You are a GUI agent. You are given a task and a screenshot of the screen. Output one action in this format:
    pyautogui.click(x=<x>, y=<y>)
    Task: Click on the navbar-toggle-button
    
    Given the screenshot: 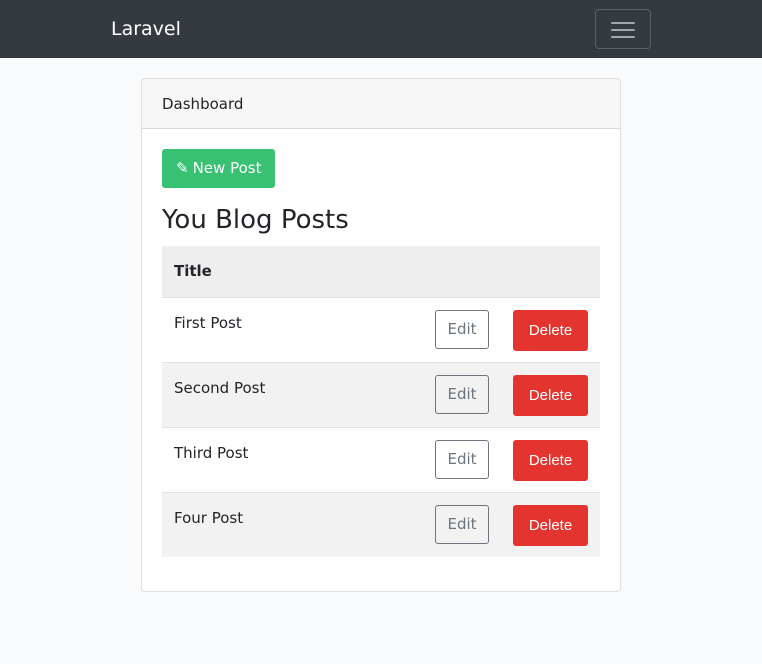 What is the action you would take?
    pyautogui.click(x=623, y=29)
    